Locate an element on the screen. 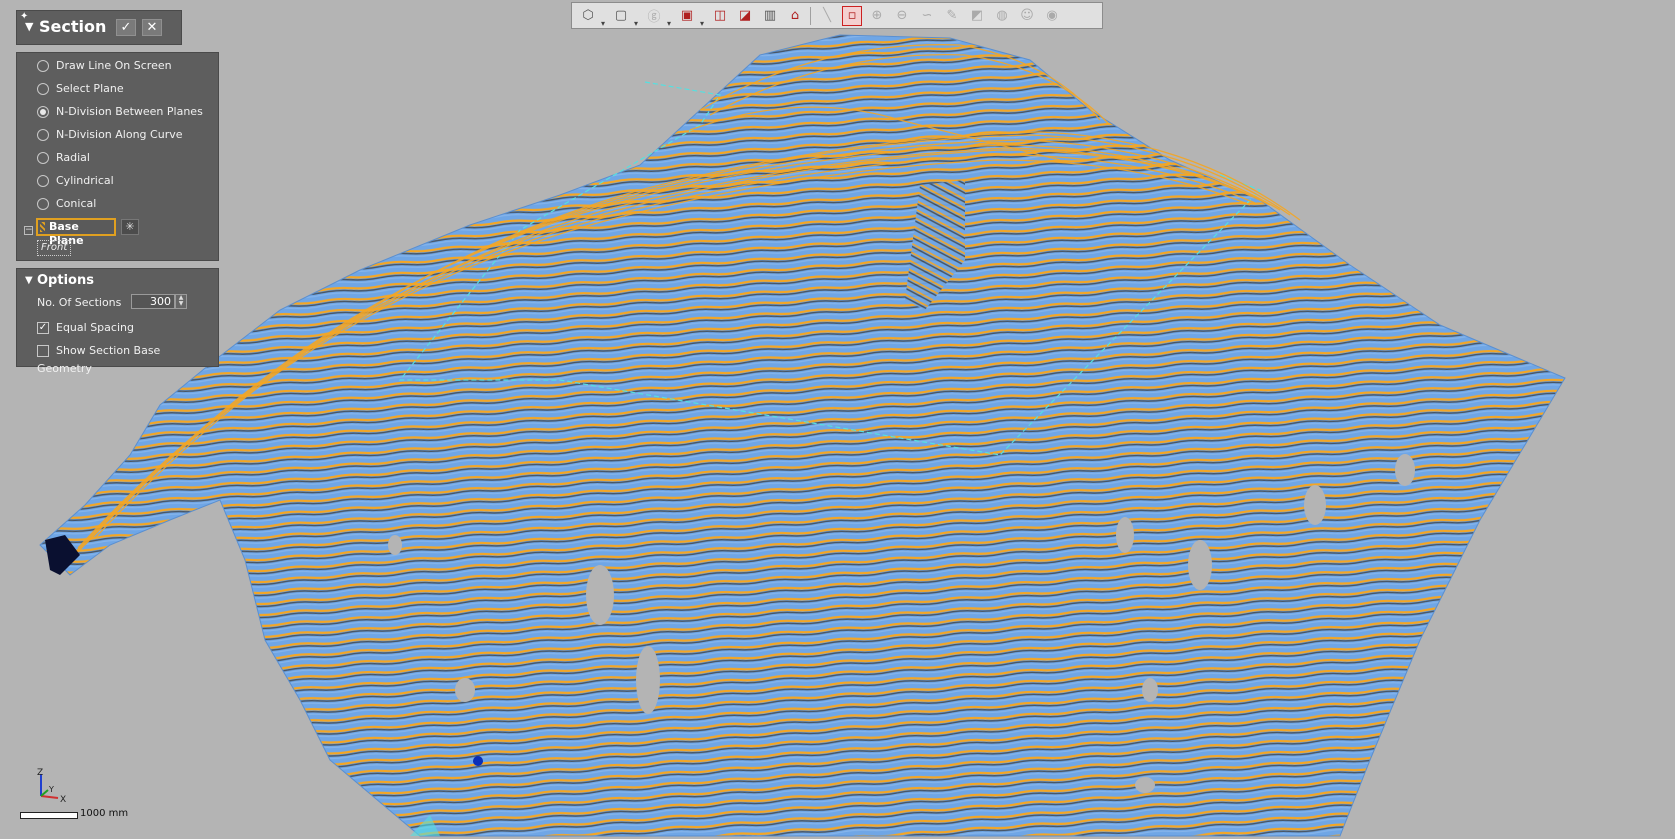 Image resolution: width=1675 pixels, height=839 pixels. toolbar-divider is located at coordinates (810, 15).